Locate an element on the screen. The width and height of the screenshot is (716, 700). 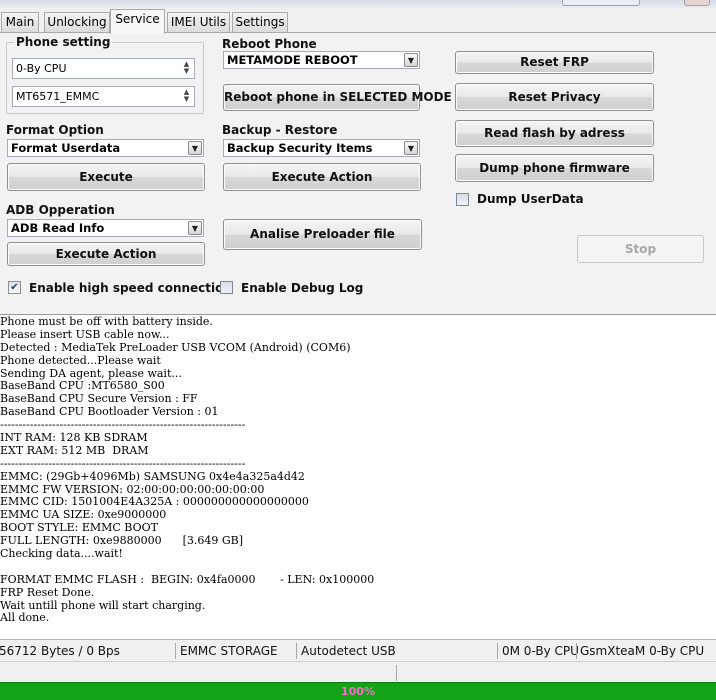
debug-log-checkbox is located at coordinates (226, 287).